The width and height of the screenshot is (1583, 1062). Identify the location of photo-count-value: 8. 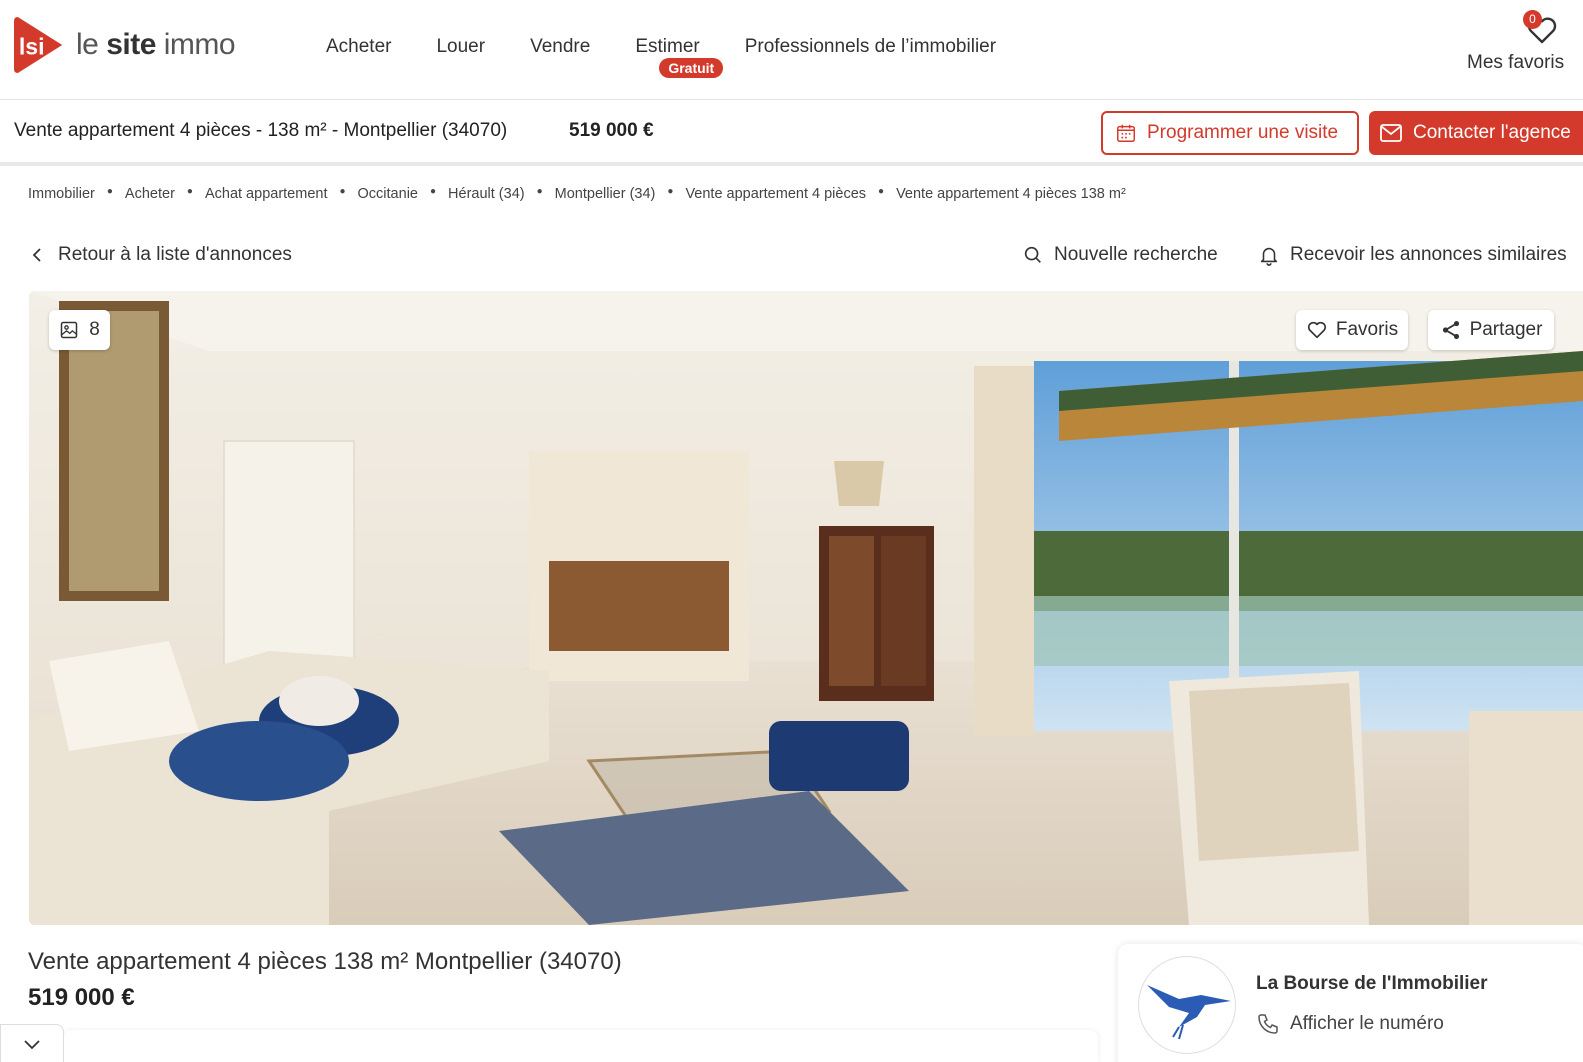
(94, 329).